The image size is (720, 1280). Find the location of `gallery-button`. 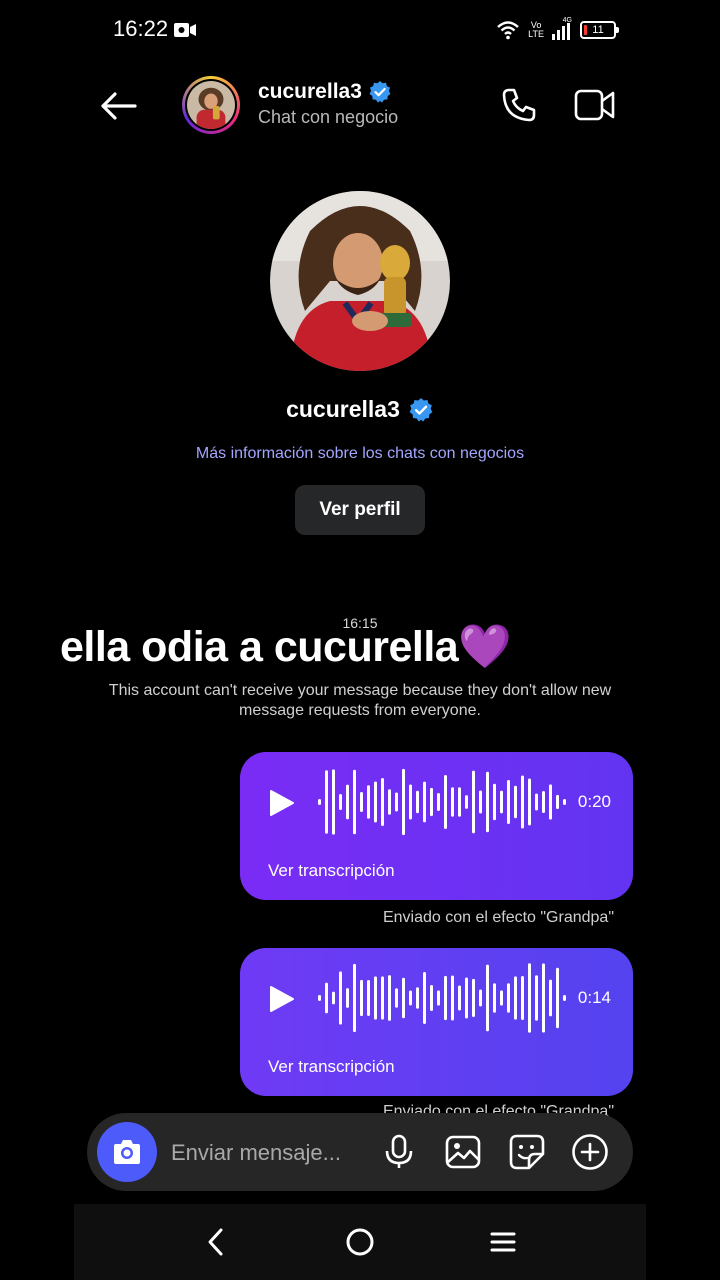

gallery-button is located at coordinates (463, 1152).